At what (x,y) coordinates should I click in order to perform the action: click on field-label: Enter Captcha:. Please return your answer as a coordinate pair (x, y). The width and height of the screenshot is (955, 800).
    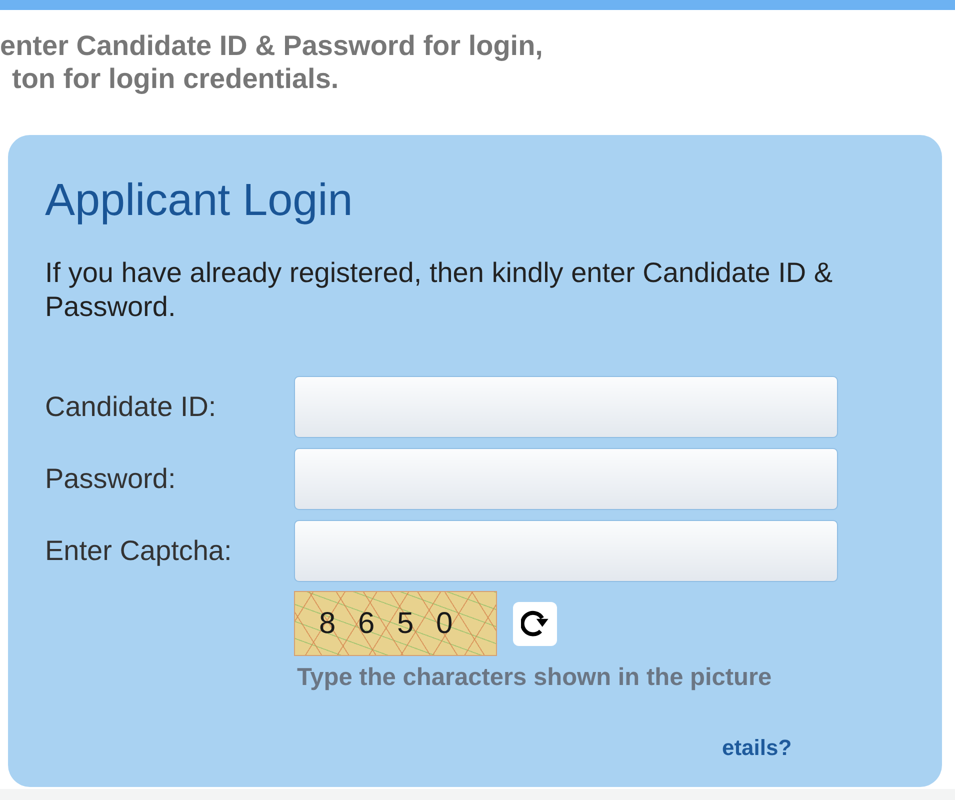
    Looking at the image, I should click on (139, 551).